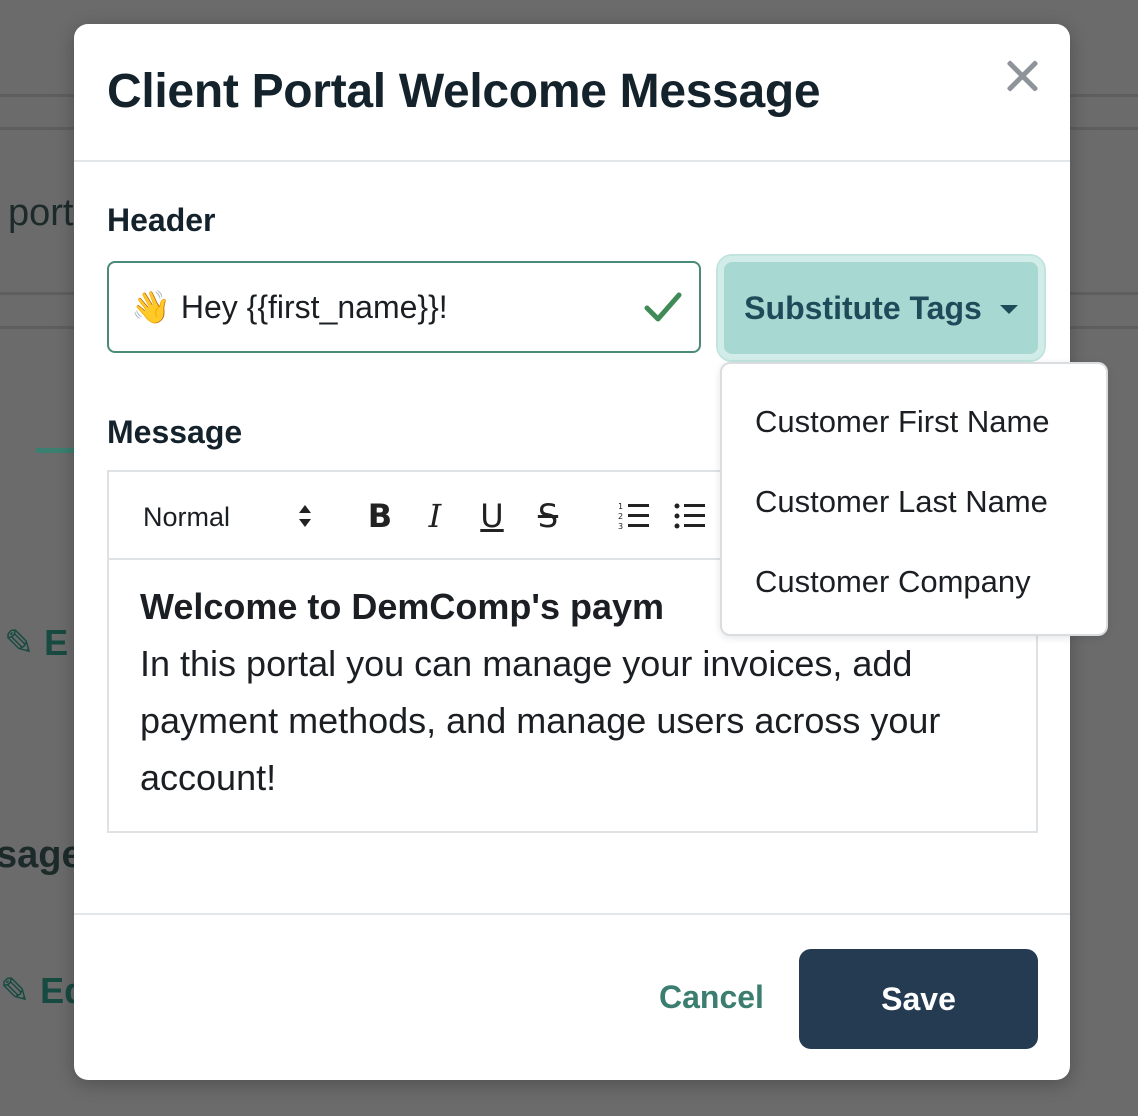 This screenshot has height=1116, width=1138. I want to click on check-icon, so click(663, 307).